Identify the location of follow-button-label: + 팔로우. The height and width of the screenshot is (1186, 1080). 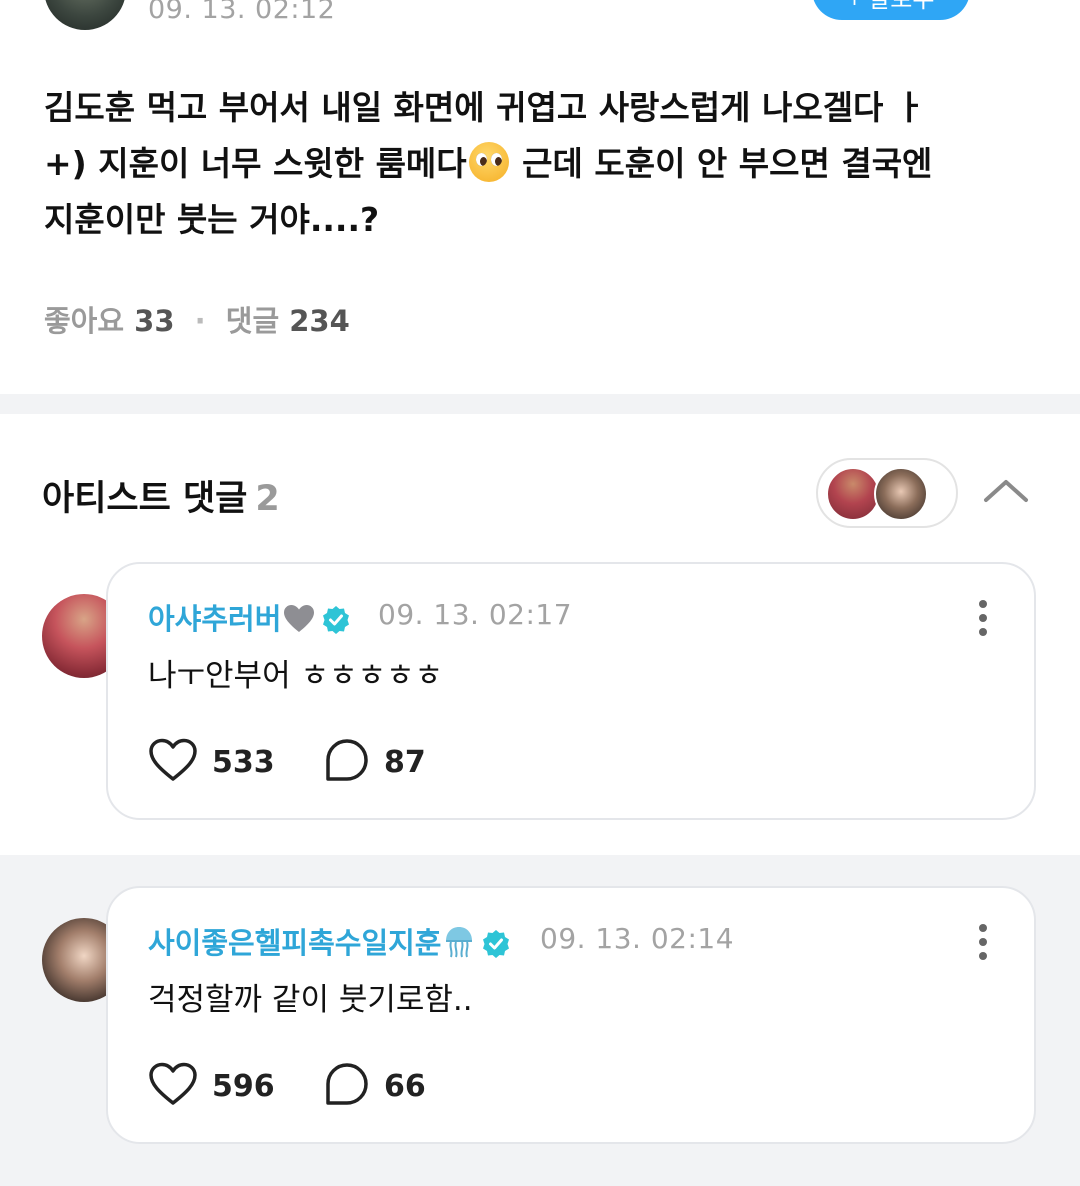
(891, 7).